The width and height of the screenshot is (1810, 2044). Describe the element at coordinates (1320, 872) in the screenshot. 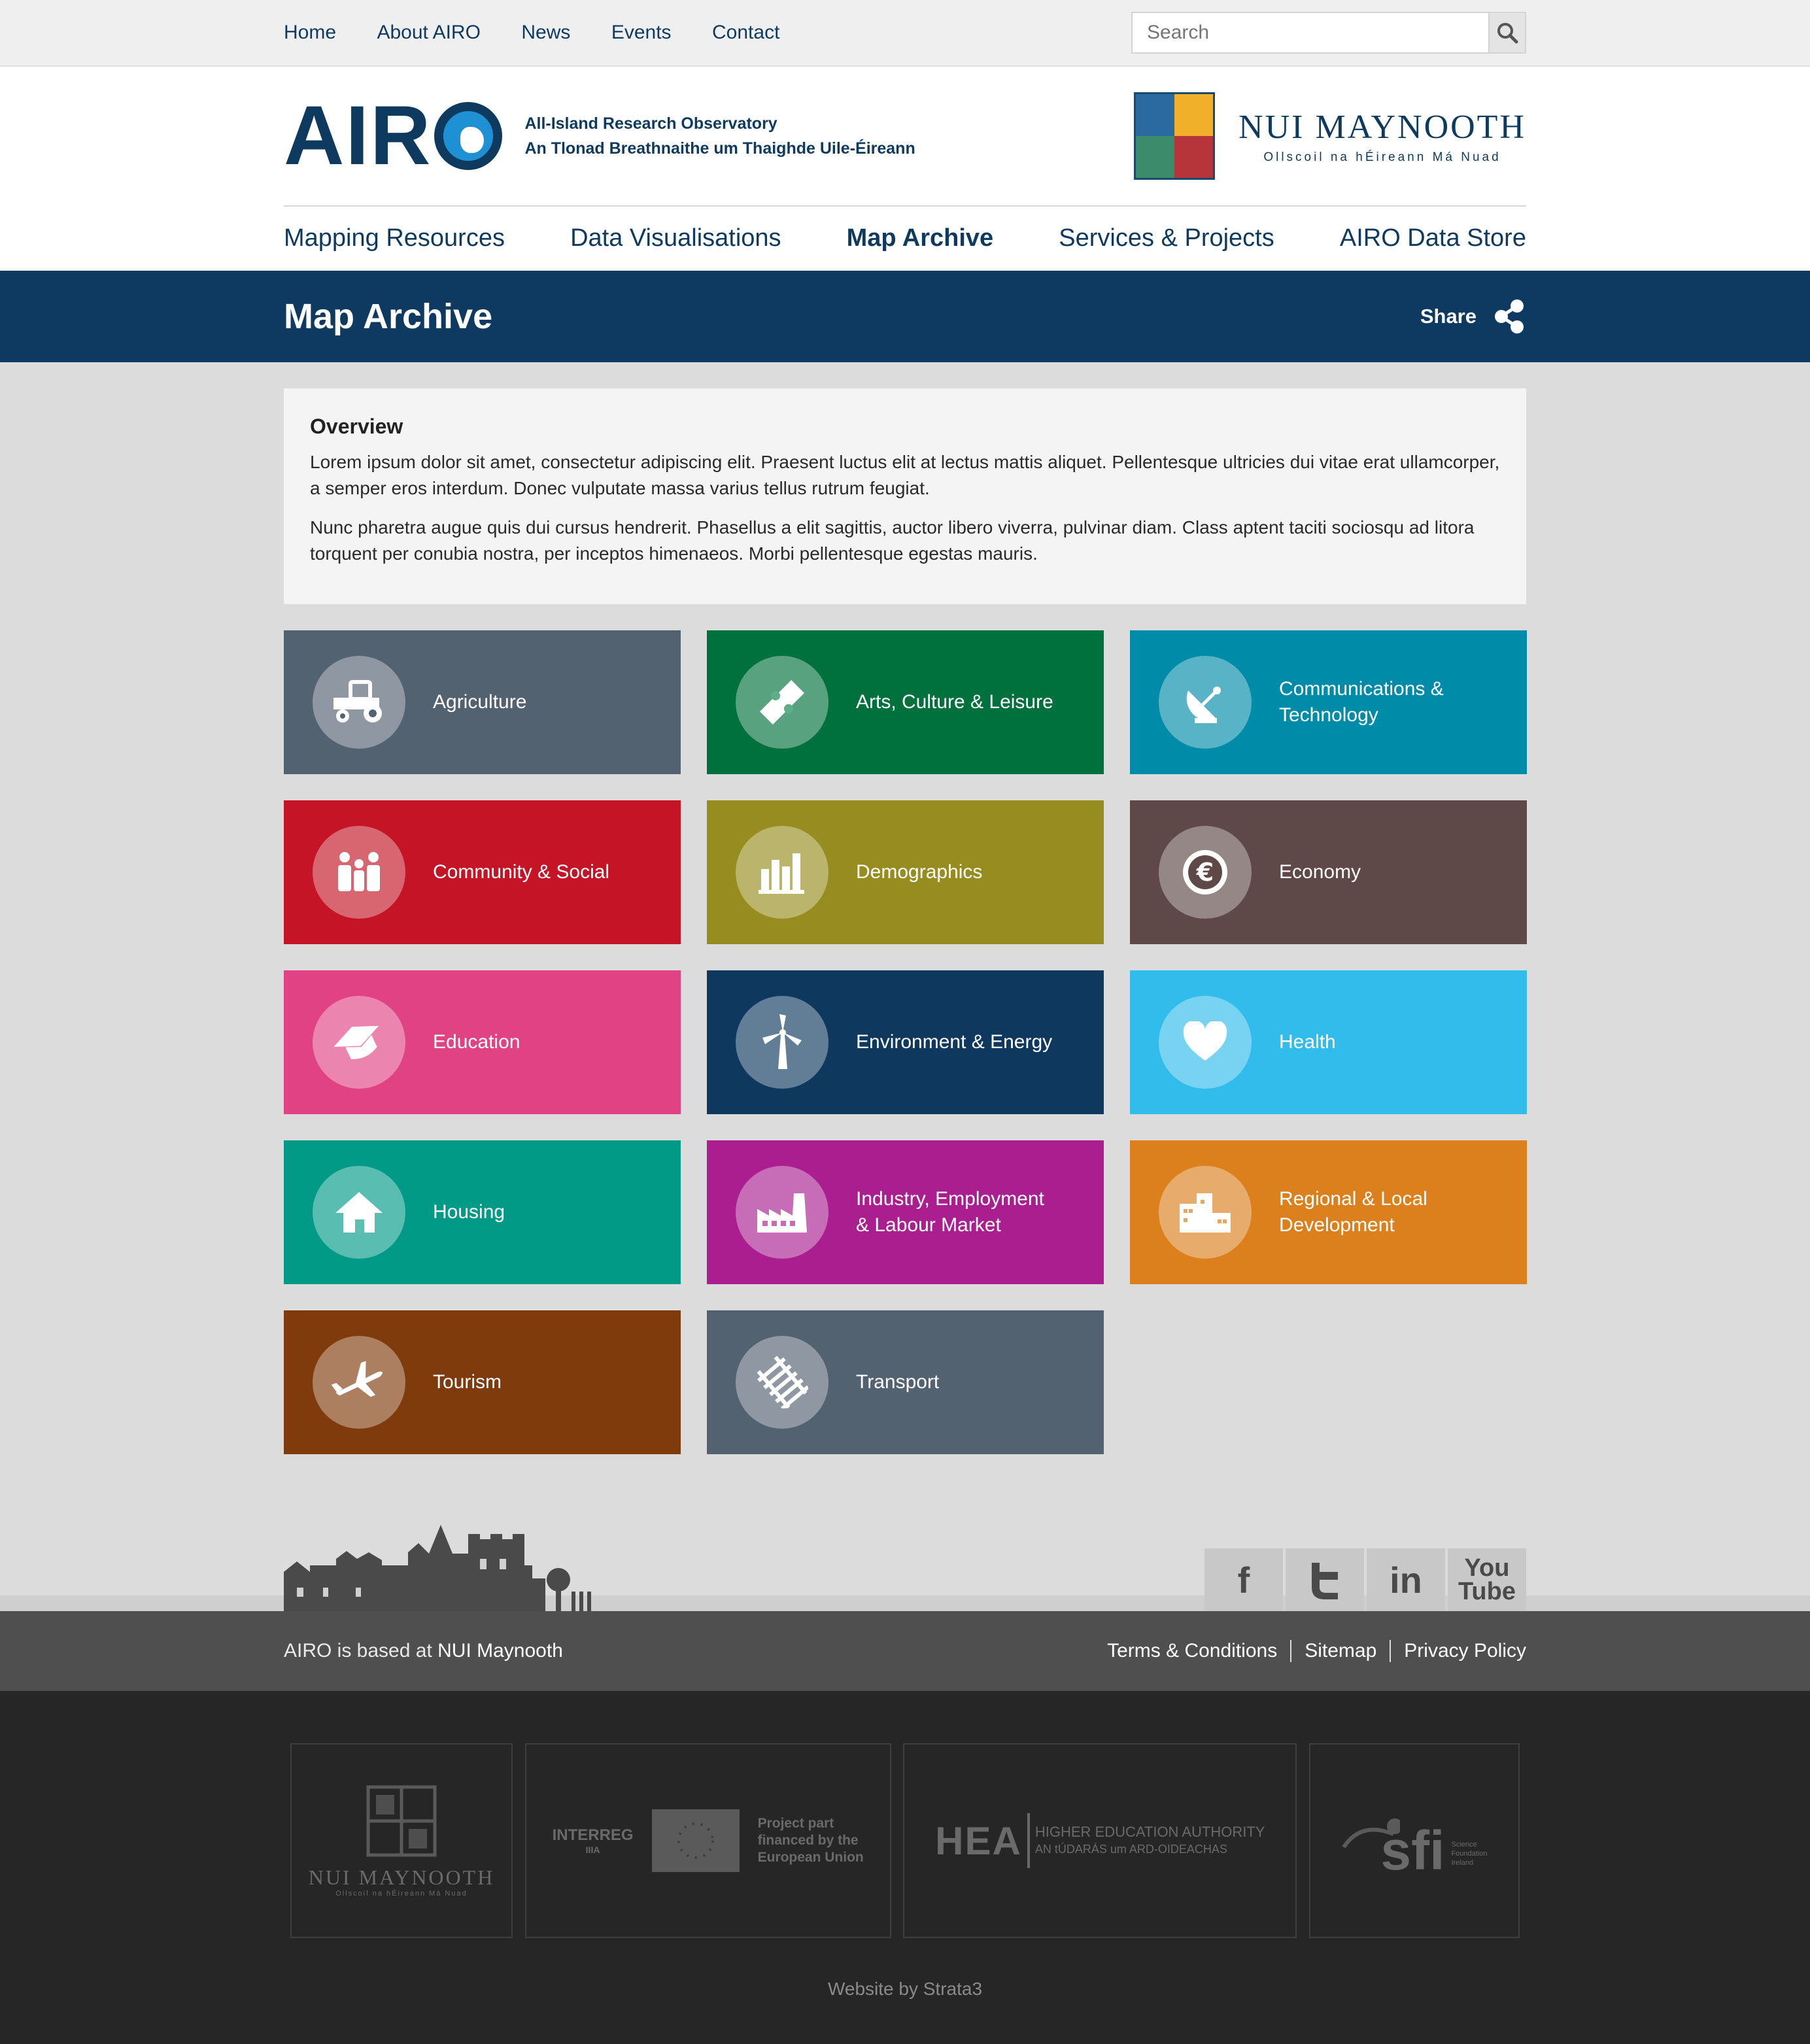

I see `category-label: Economy` at that location.